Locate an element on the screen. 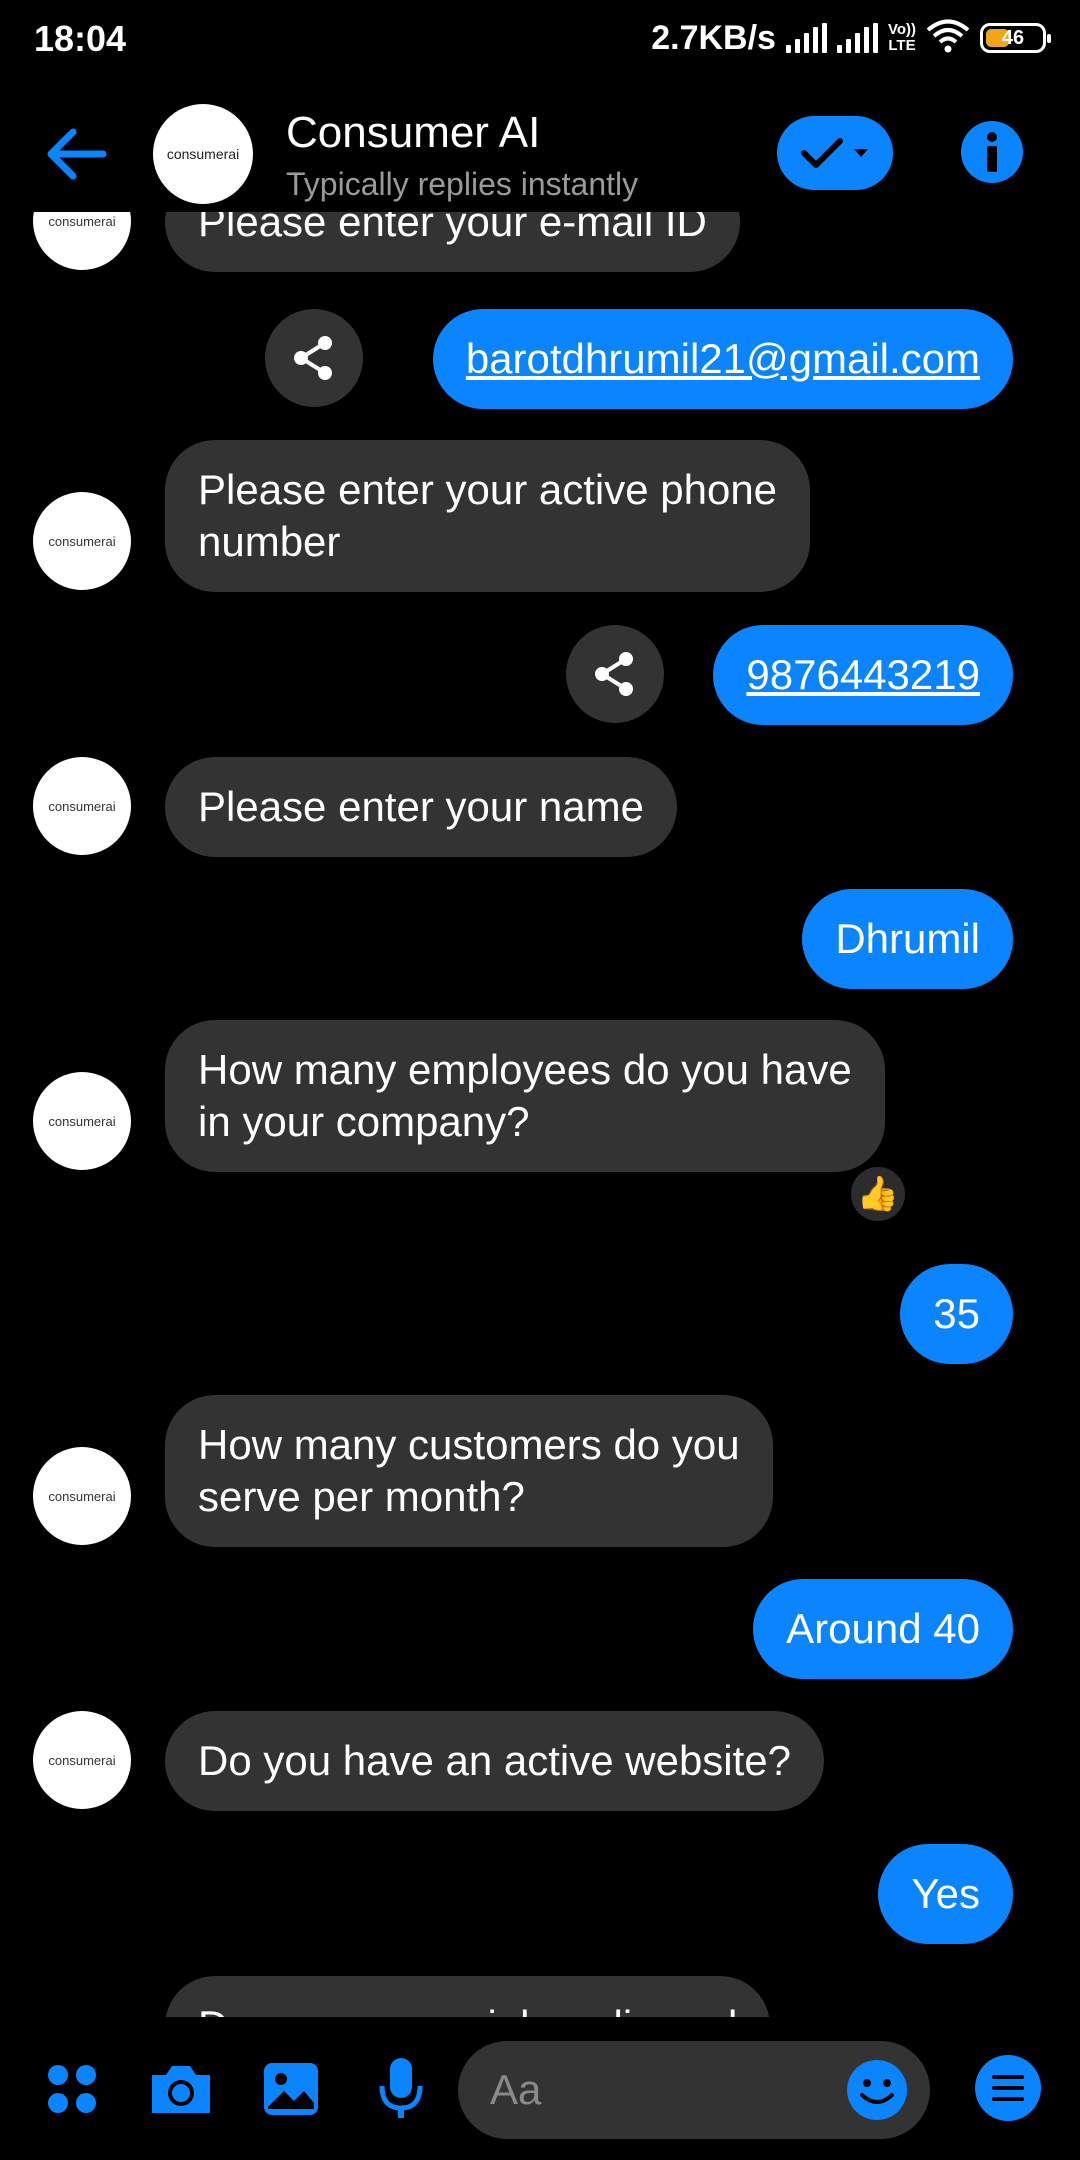  avatar-logo-text: consumerai is located at coordinates (203, 154).